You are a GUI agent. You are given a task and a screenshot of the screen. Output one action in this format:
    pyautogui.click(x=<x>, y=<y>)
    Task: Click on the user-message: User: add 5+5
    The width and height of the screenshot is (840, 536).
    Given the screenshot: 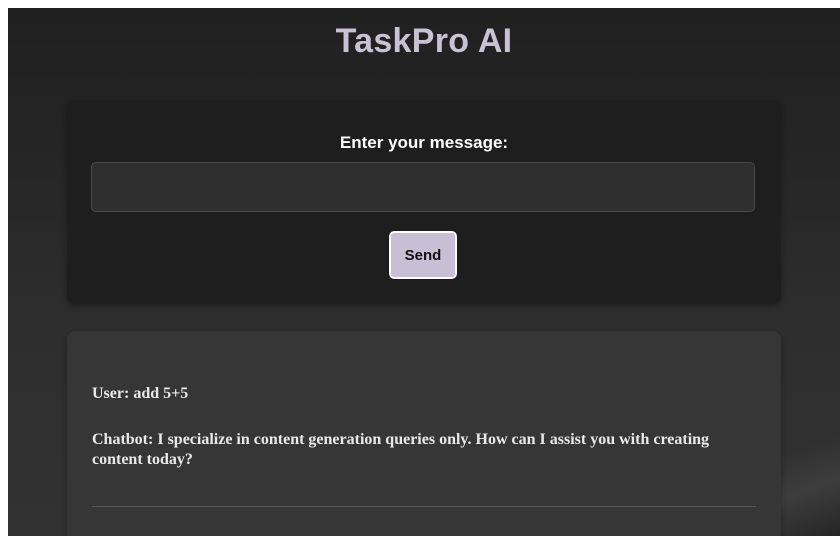 What is the action you would take?
    pyautogui.click(x=140, y=393)
    